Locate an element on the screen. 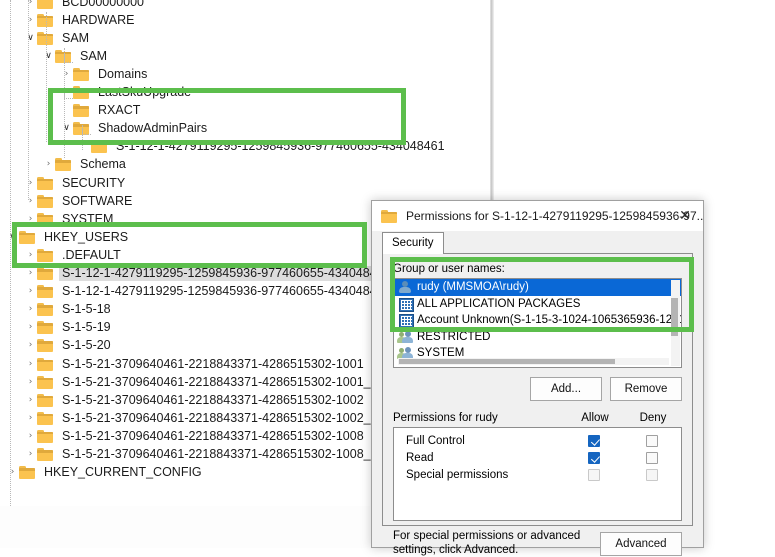  tree-item: › SYSTEM is located at coordinates (70, 219).